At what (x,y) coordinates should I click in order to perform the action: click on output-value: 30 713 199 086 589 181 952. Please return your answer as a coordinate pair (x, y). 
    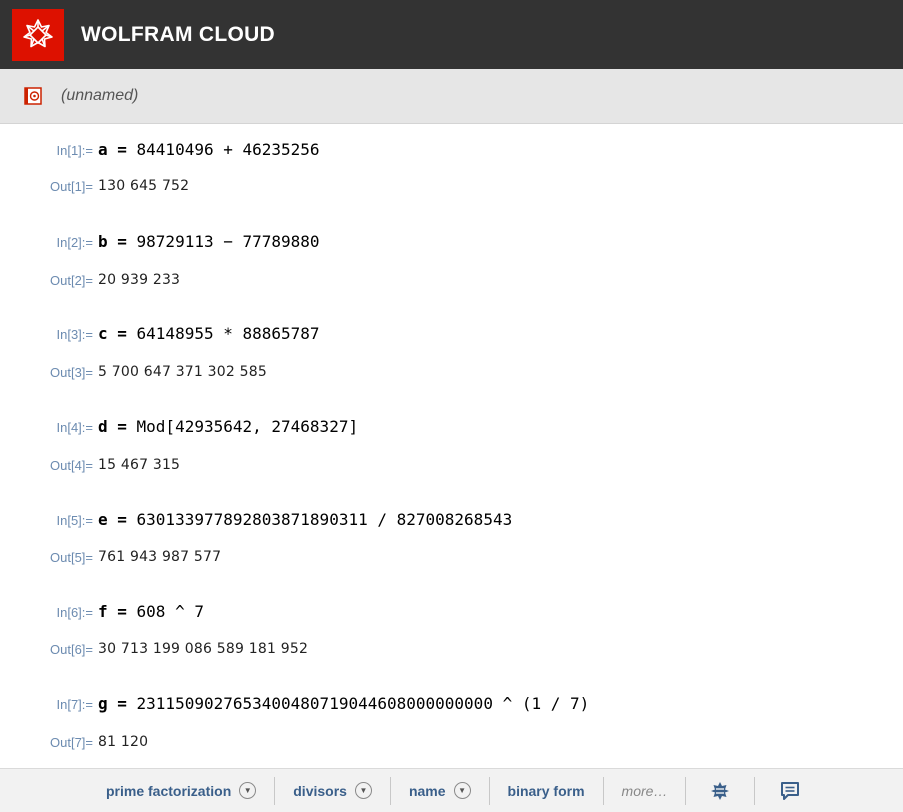
    Looking at the image, I should click on (203, 649).